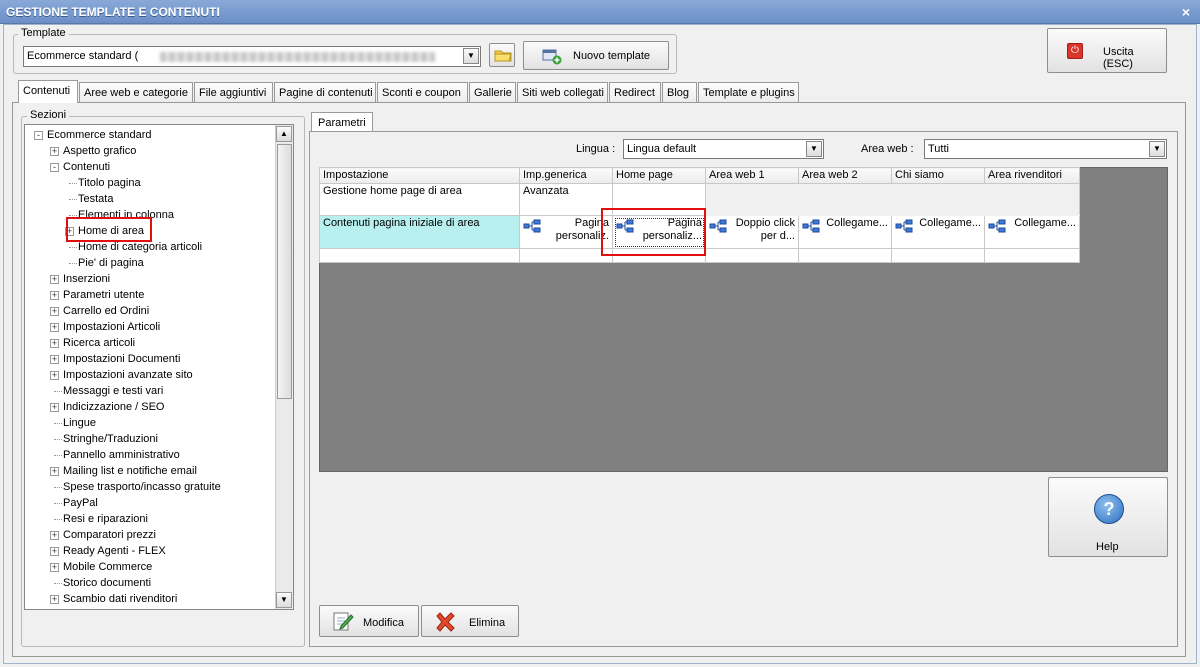  What do you see at coordinates (284, 134) in the screenshot?
I see `scroll-up-icon: ▲` at bounding box center [284, 134].